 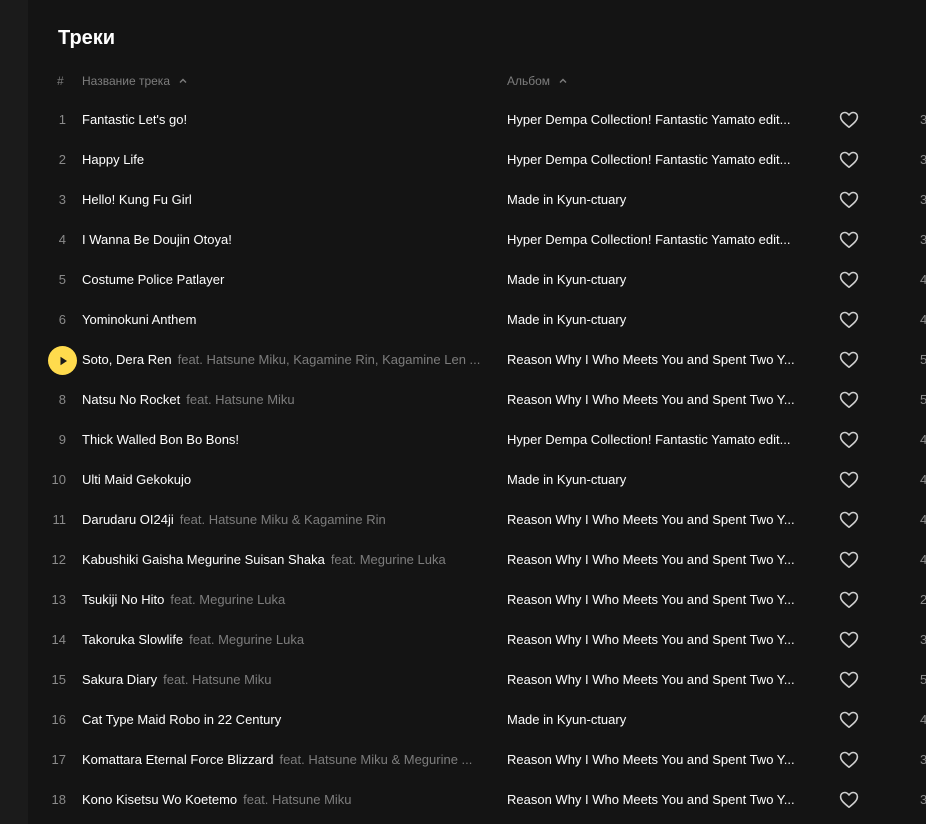 I want to click on column-header-album: Альбом, so click(x=537, y=81).